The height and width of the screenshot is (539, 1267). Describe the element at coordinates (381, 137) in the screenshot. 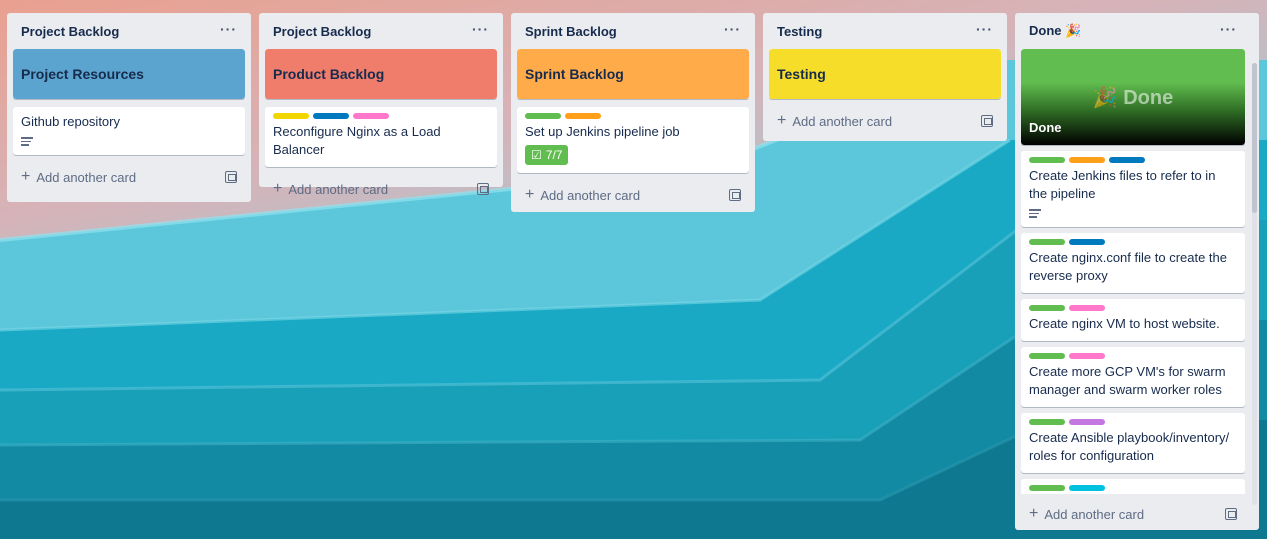

I see `card: Reconfigure Nginx as a Load Balancer` at that location.